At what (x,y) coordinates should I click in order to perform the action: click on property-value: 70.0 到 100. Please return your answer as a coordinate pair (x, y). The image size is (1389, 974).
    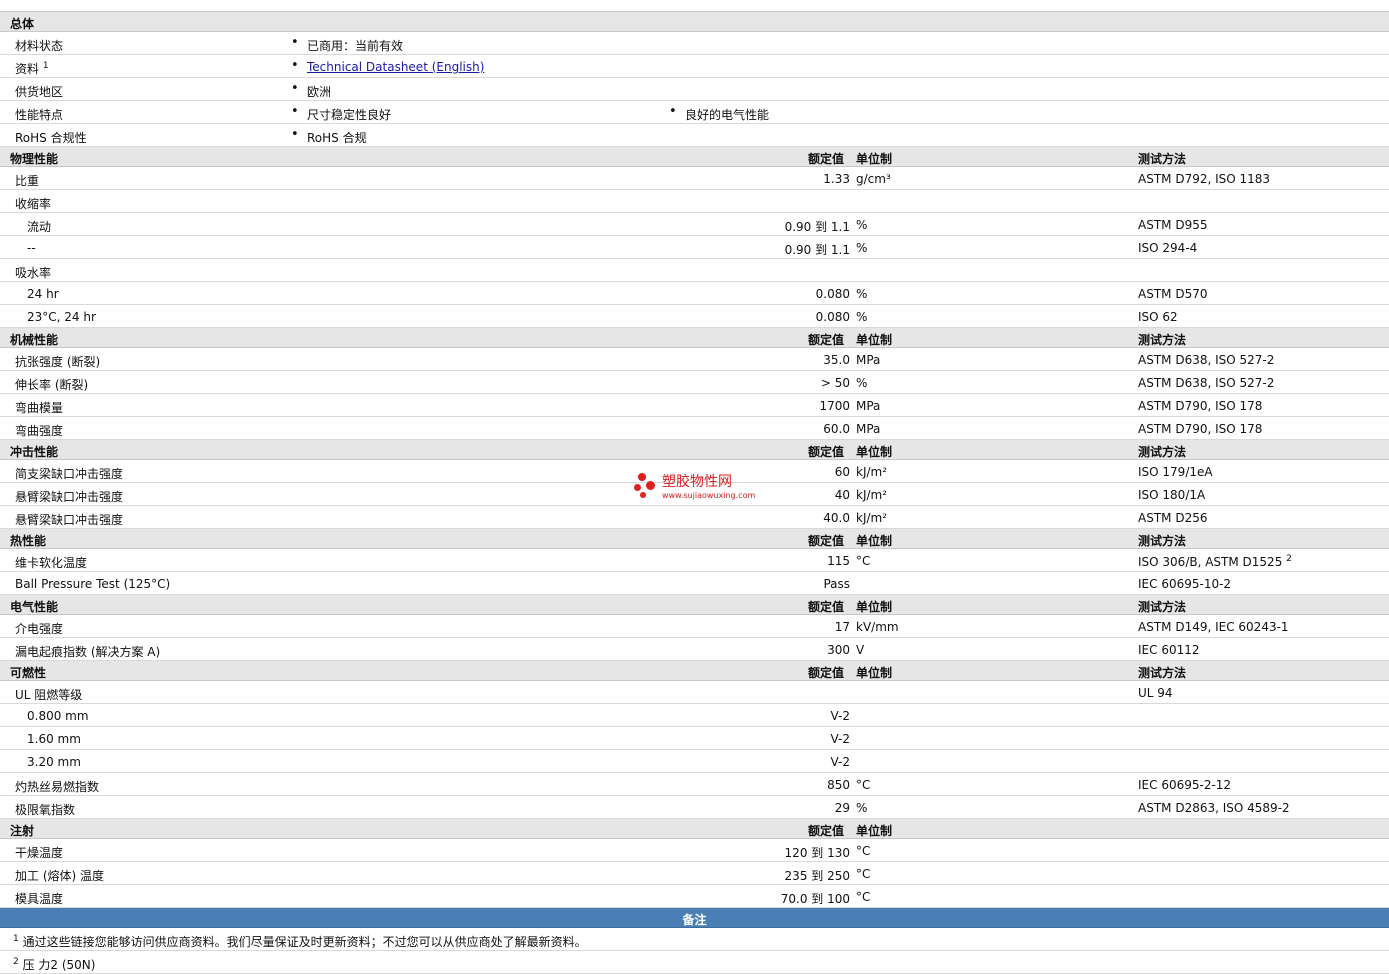
    Looking at the image, I should click on (815, 899).